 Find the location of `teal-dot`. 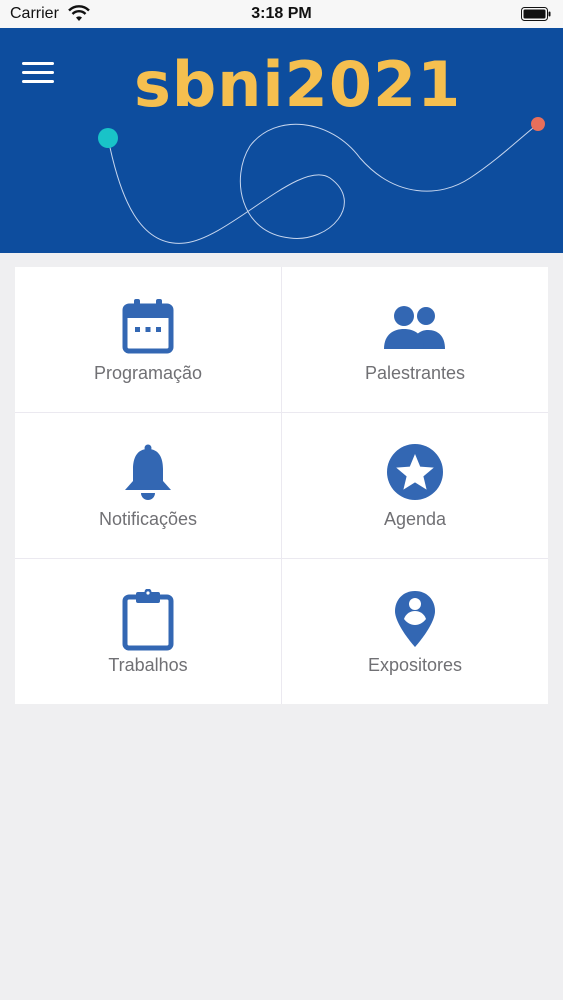

teal-dot is located at coordinates (108, 138).